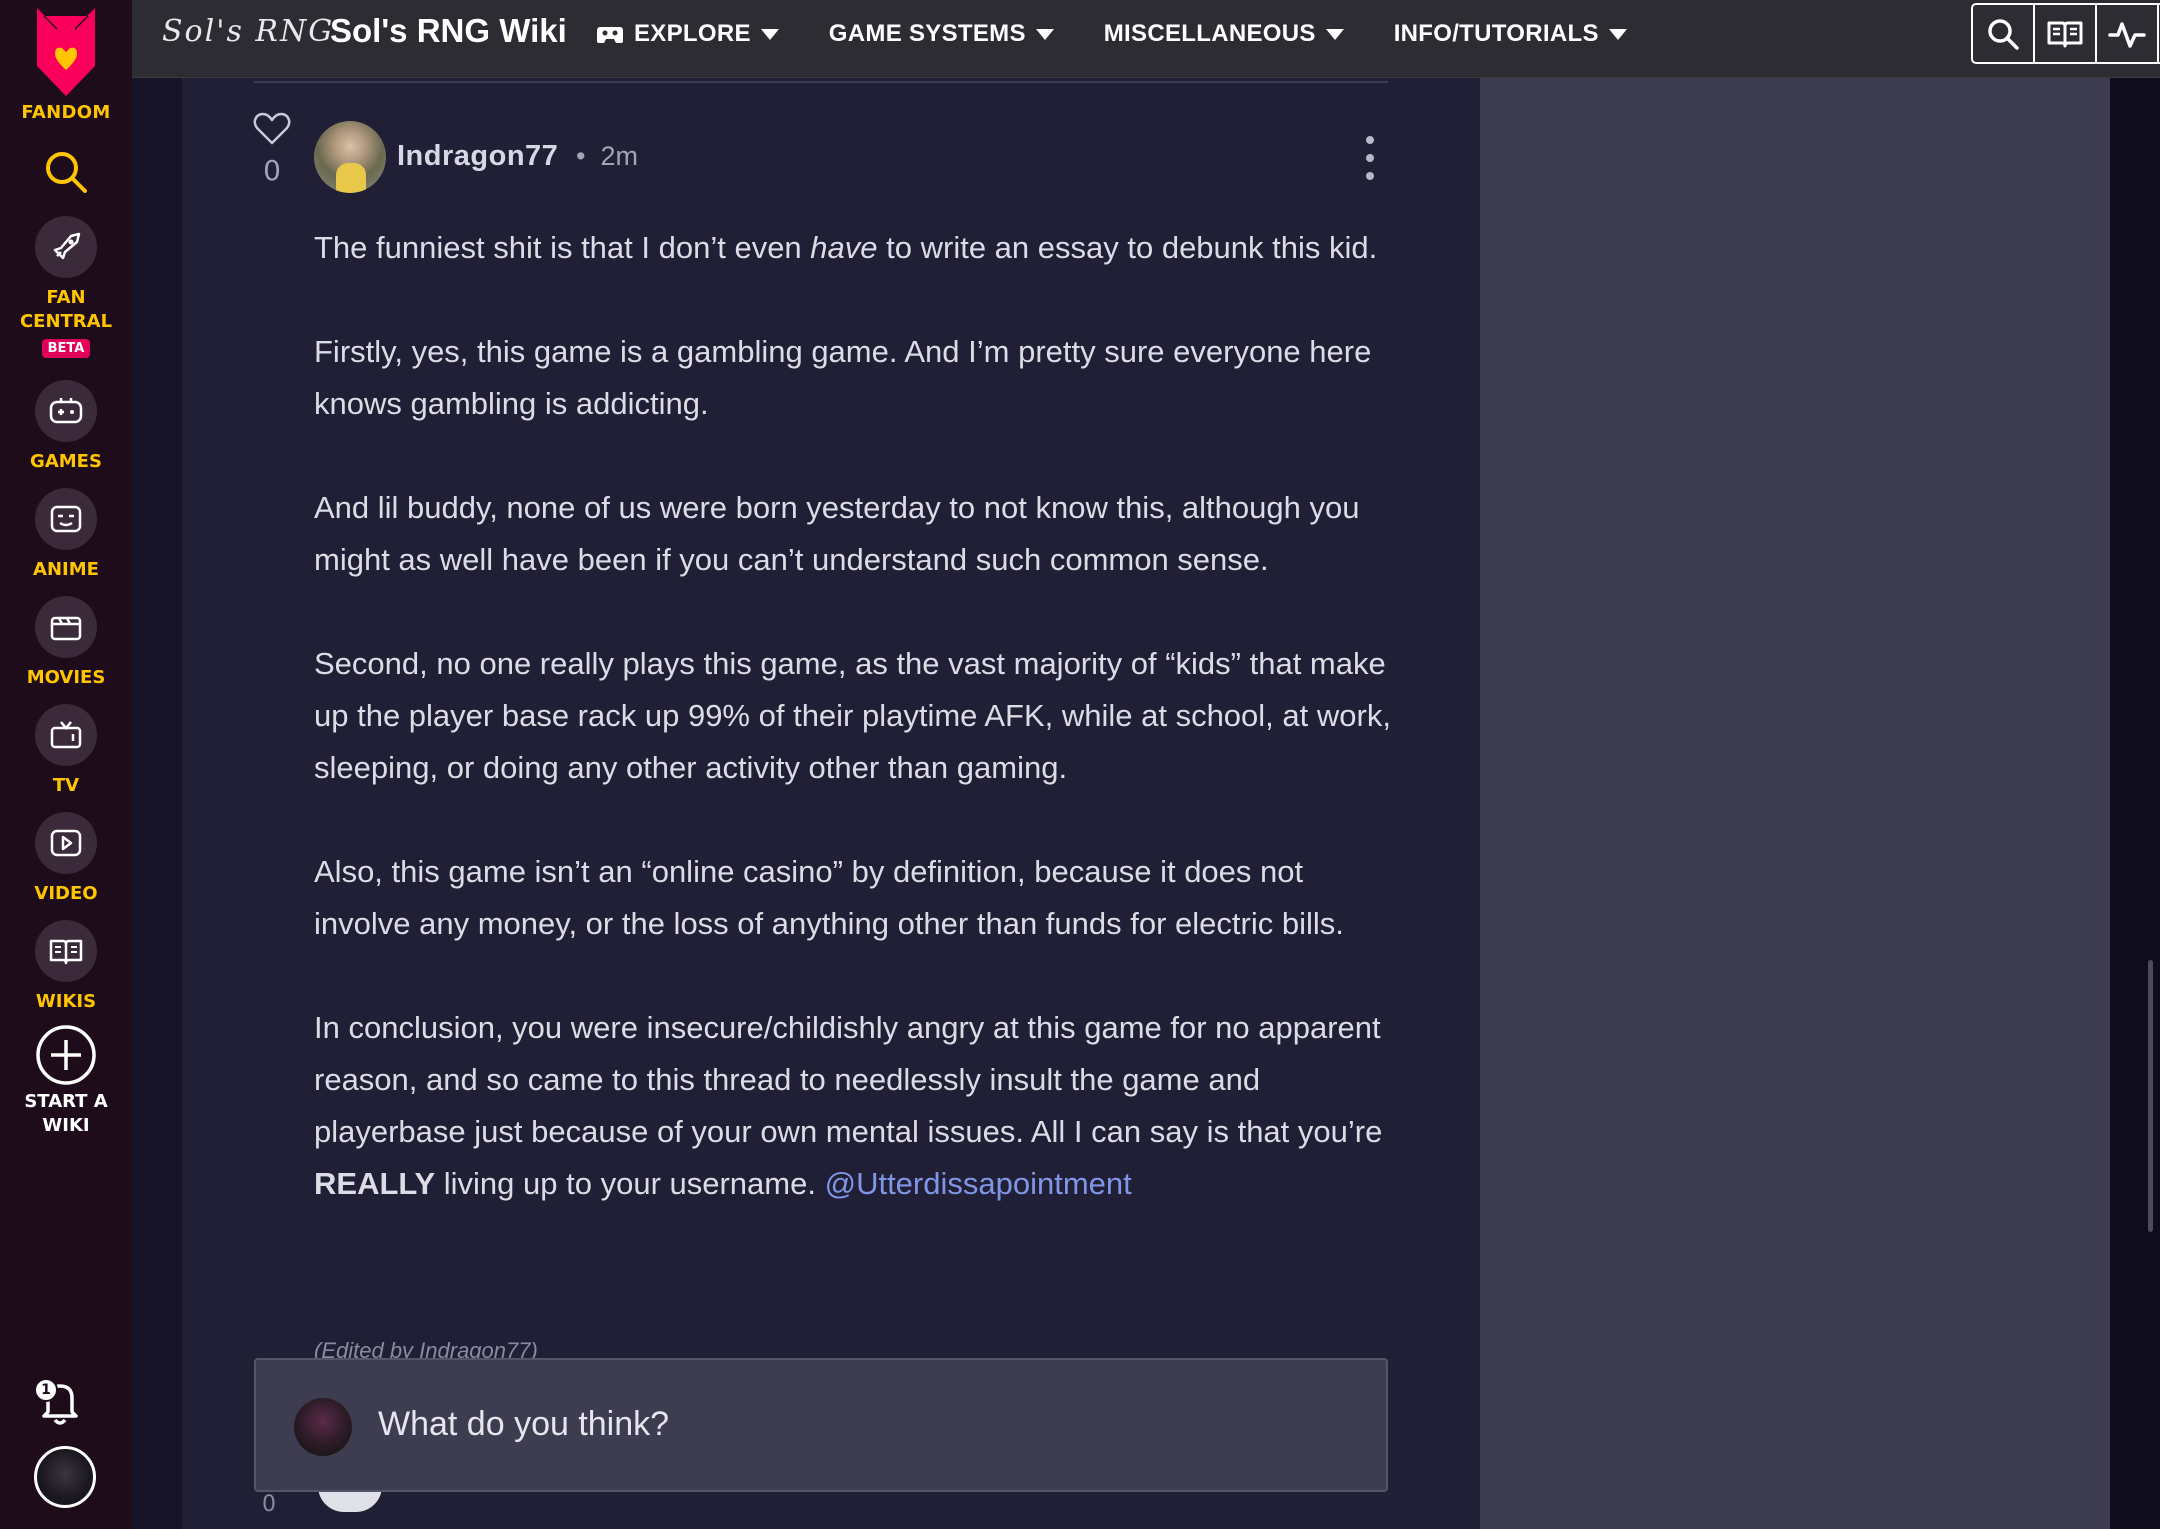 This screenshot has width=2160, height=1529. What do you see at coordinates (821, 82) in the screenshot?
I see `divider` at bounding box center [821, 82].